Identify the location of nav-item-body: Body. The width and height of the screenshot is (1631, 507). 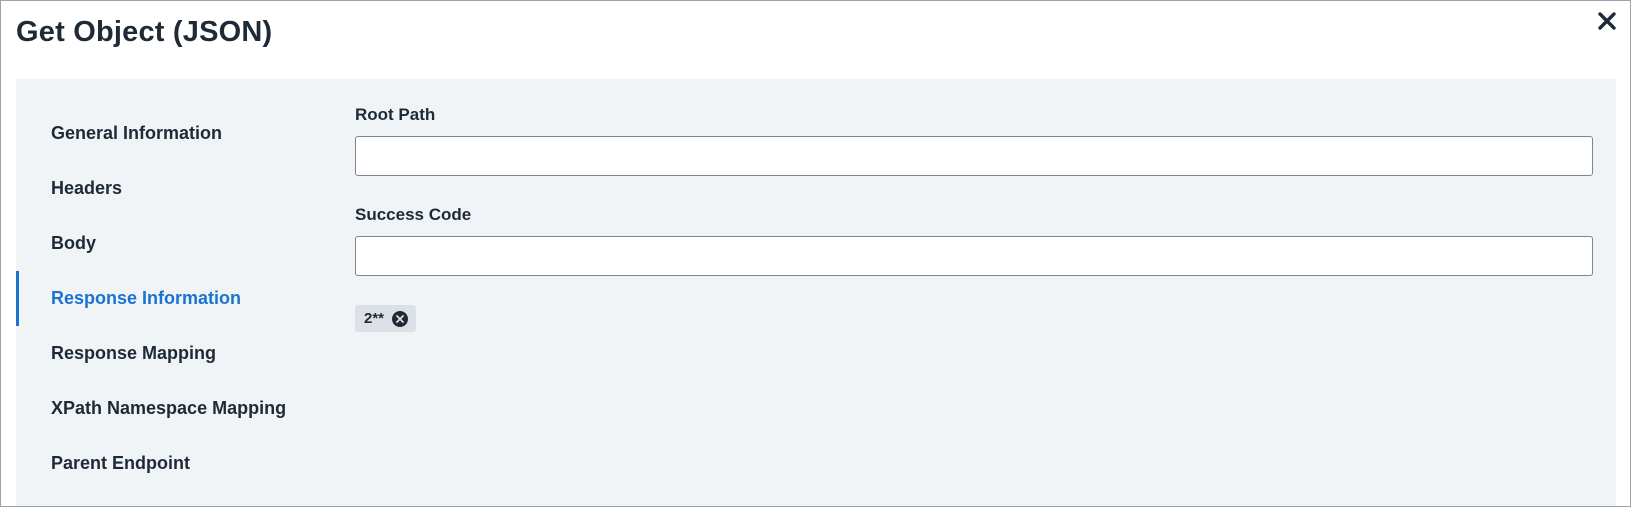
(161, 243).